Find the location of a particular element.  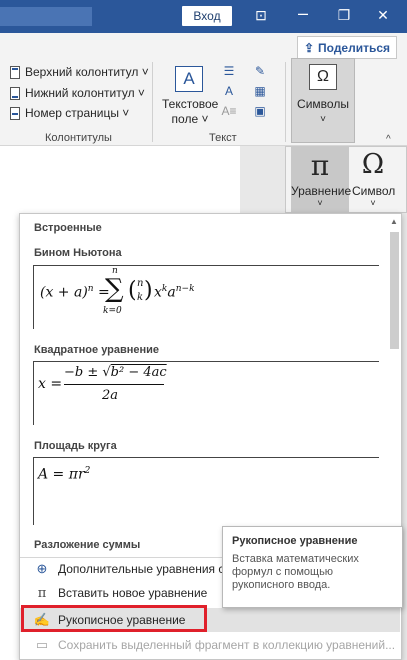

document-title-area is located at coordinates (46, 16).